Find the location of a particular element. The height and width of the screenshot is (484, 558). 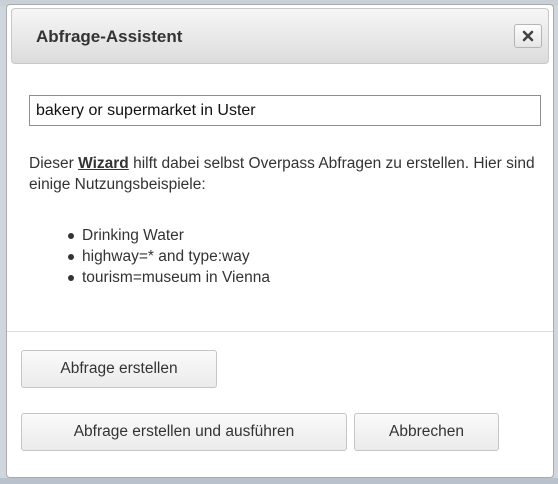

background-bottom is located at coordinates (279, 481).